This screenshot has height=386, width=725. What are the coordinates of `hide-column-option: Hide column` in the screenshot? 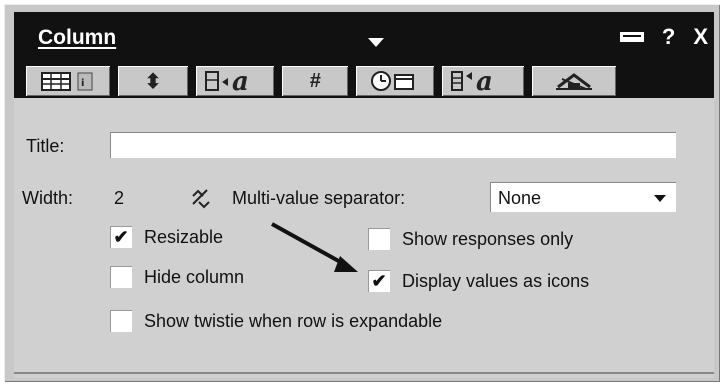 It's located at (177, 277).